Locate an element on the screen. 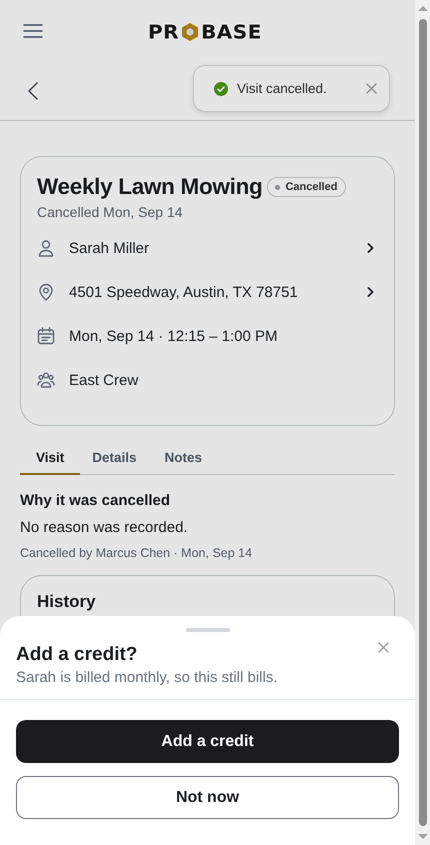  info-text: East Crew is located at coordinates (104, 380).